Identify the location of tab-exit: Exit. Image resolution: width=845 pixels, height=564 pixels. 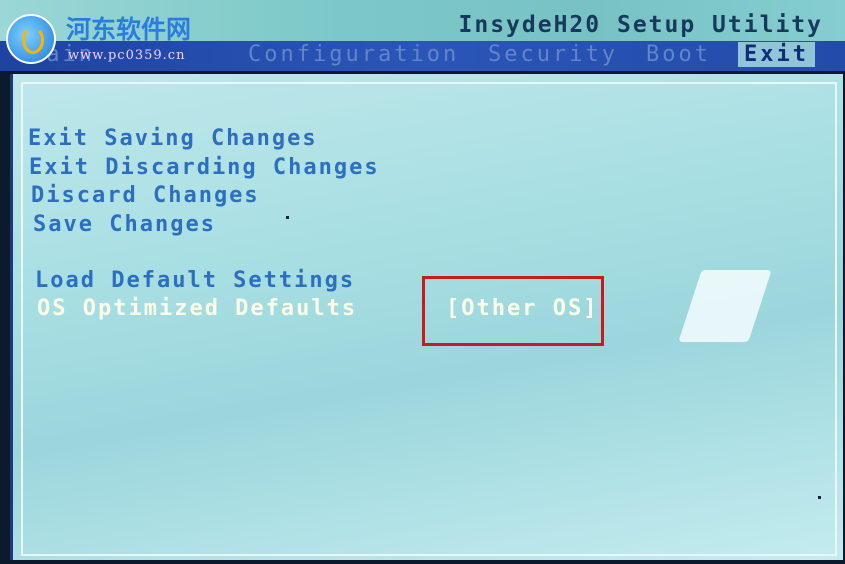
(776, 54).